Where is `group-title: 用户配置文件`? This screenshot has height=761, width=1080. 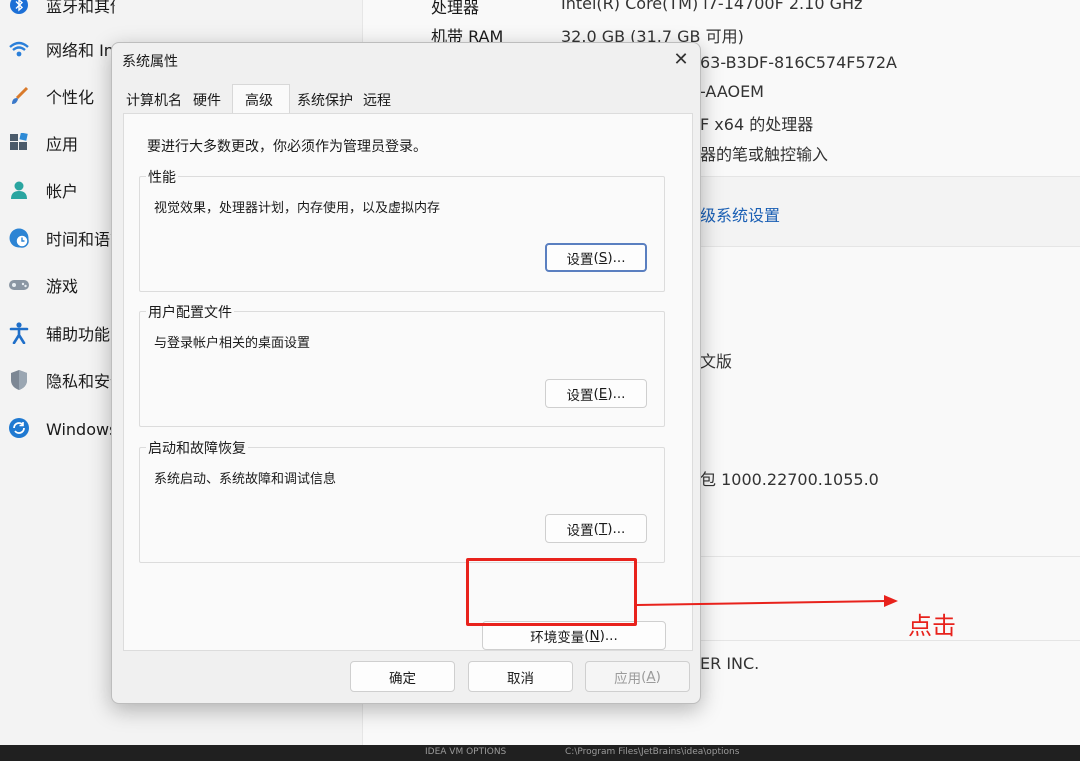 group-title: 用户配置文件 is located at coordinates (190, 312).